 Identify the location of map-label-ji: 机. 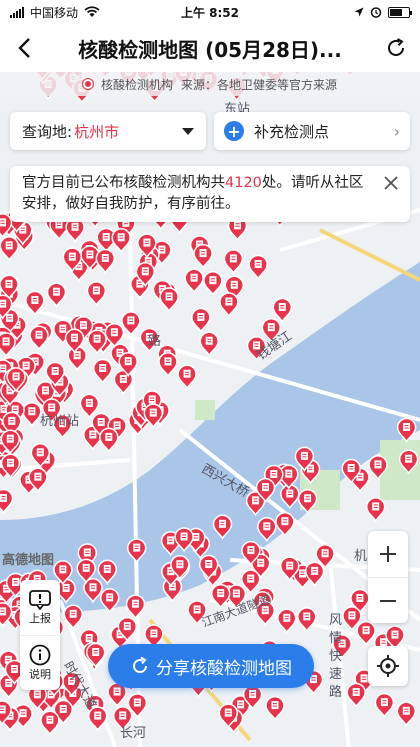
(361, 556).